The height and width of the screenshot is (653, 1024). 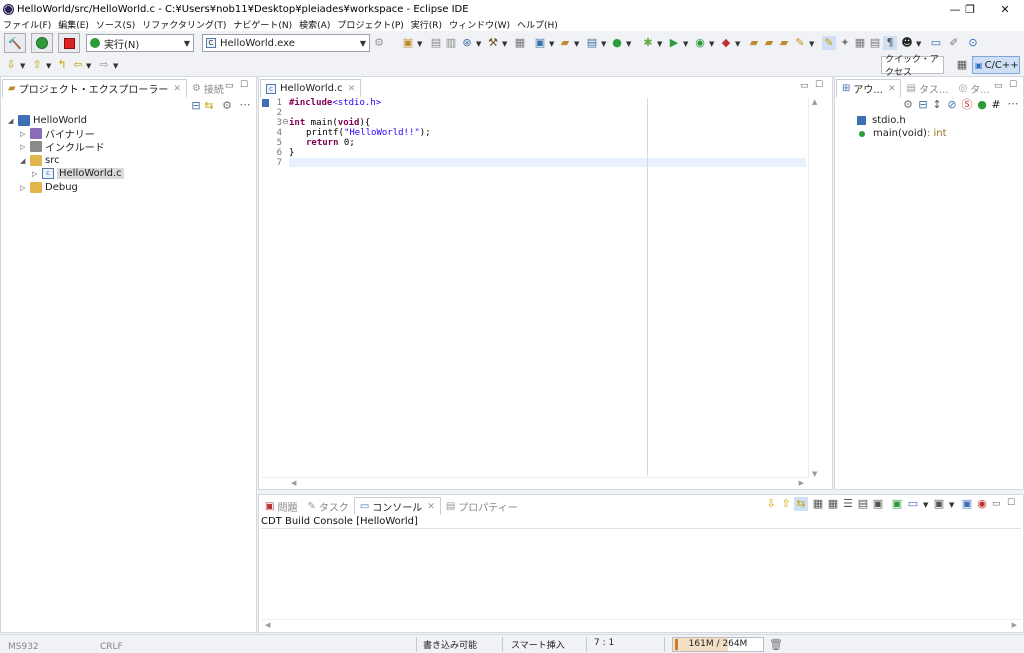 What do you see at coordinates (62, 65) in the screenshot?
I see `last-edit-icon: ↰` at bounding box center [62, 65].